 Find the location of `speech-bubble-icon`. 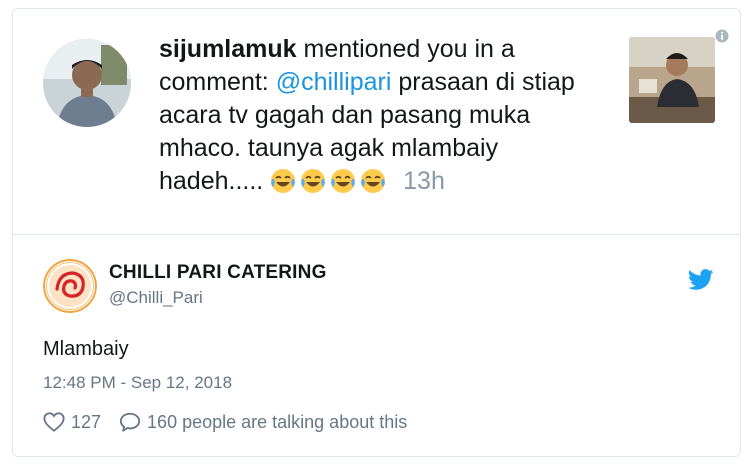

speech-bubble-icon is located at coordinates (130, 422).